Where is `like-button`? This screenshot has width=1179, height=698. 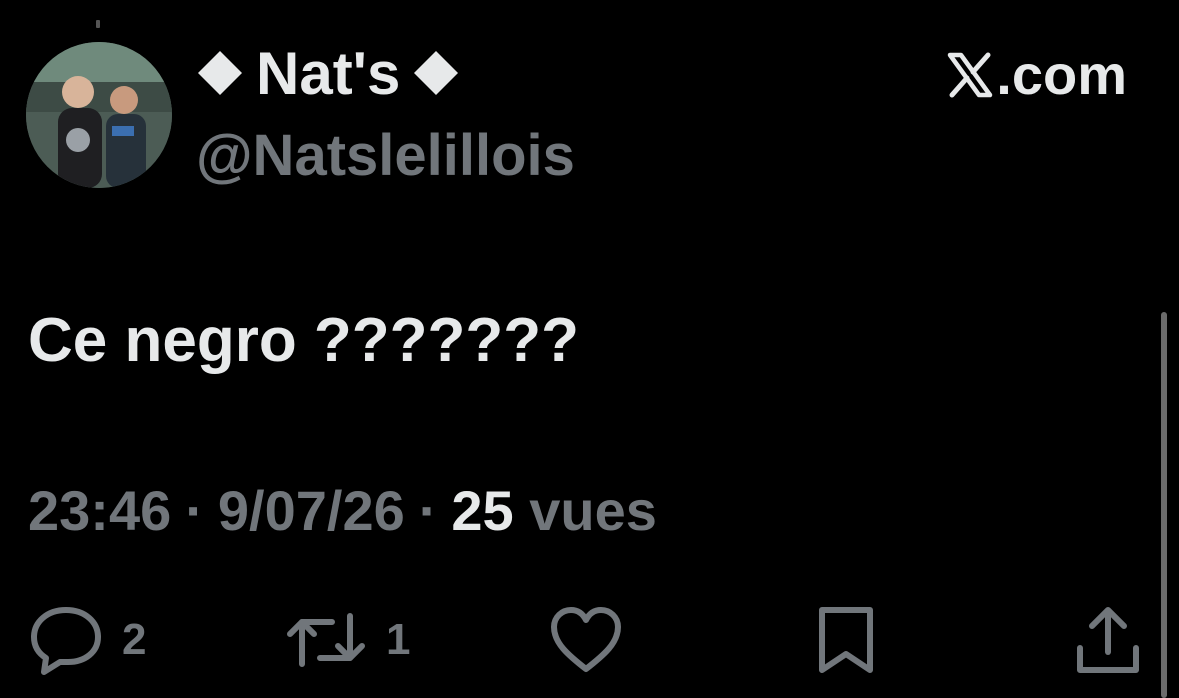 like-button is located at coordinates (586, 640).